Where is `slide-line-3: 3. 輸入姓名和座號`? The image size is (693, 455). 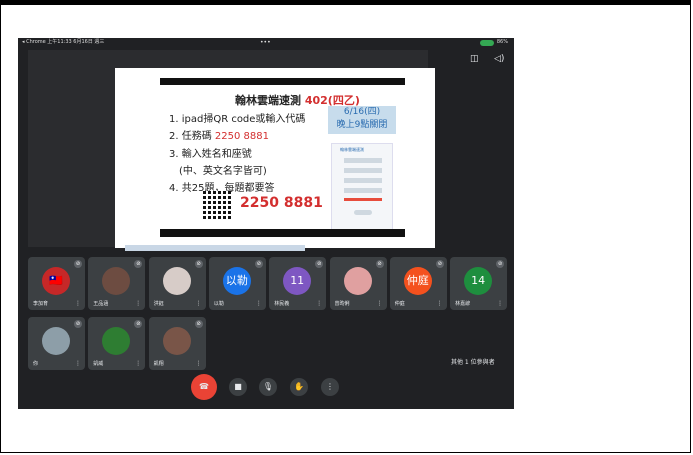 slide-line-3: 3. 輸入姓名和座號 is located at coordinates (210, 154).